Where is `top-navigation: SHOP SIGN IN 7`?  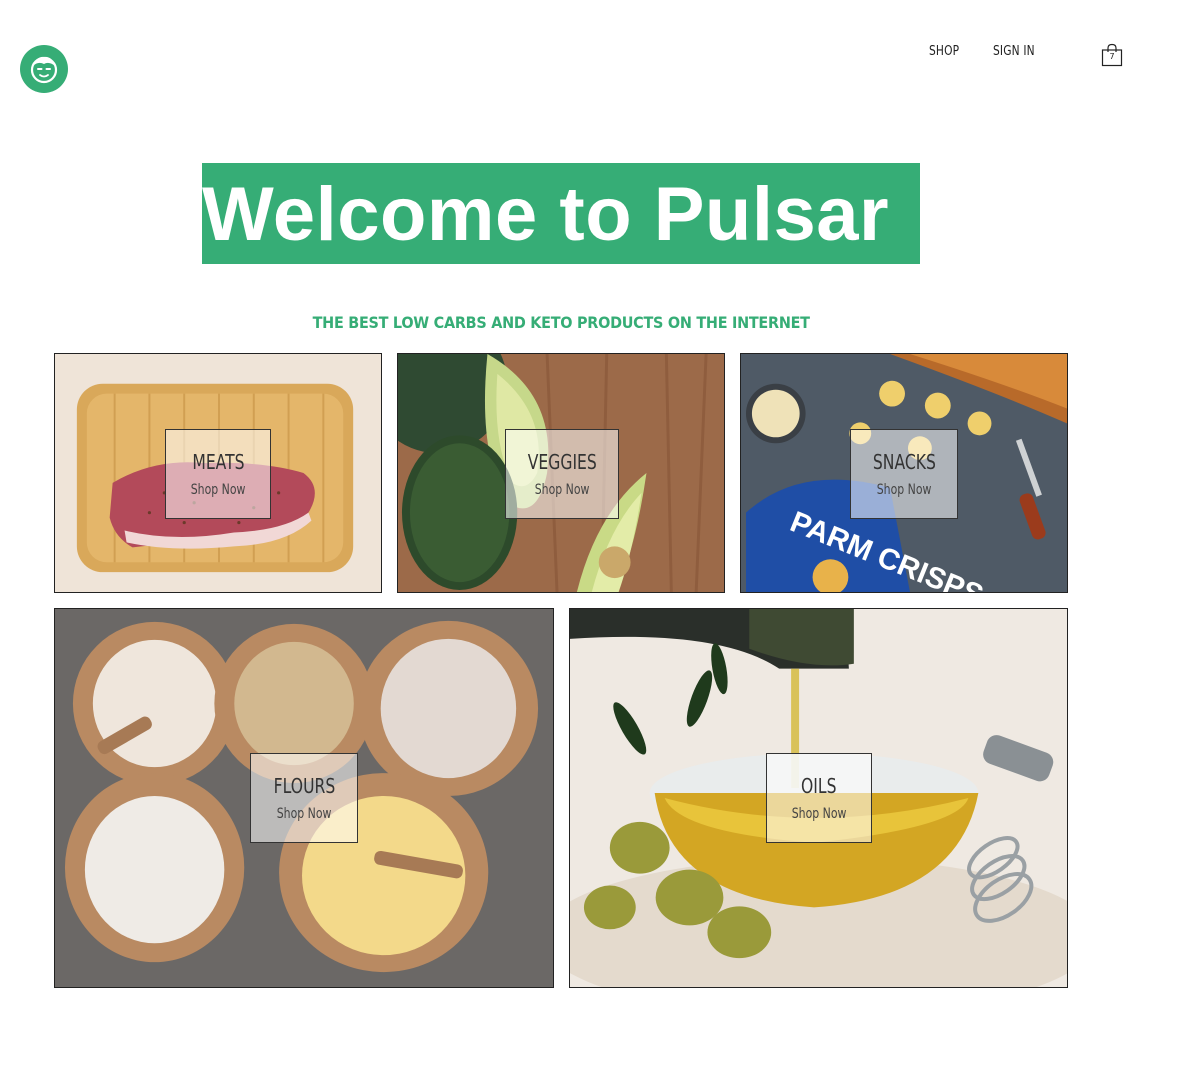 top-navigation: SHOP SIGN IN 7 is located at coordinates (1026, 55).